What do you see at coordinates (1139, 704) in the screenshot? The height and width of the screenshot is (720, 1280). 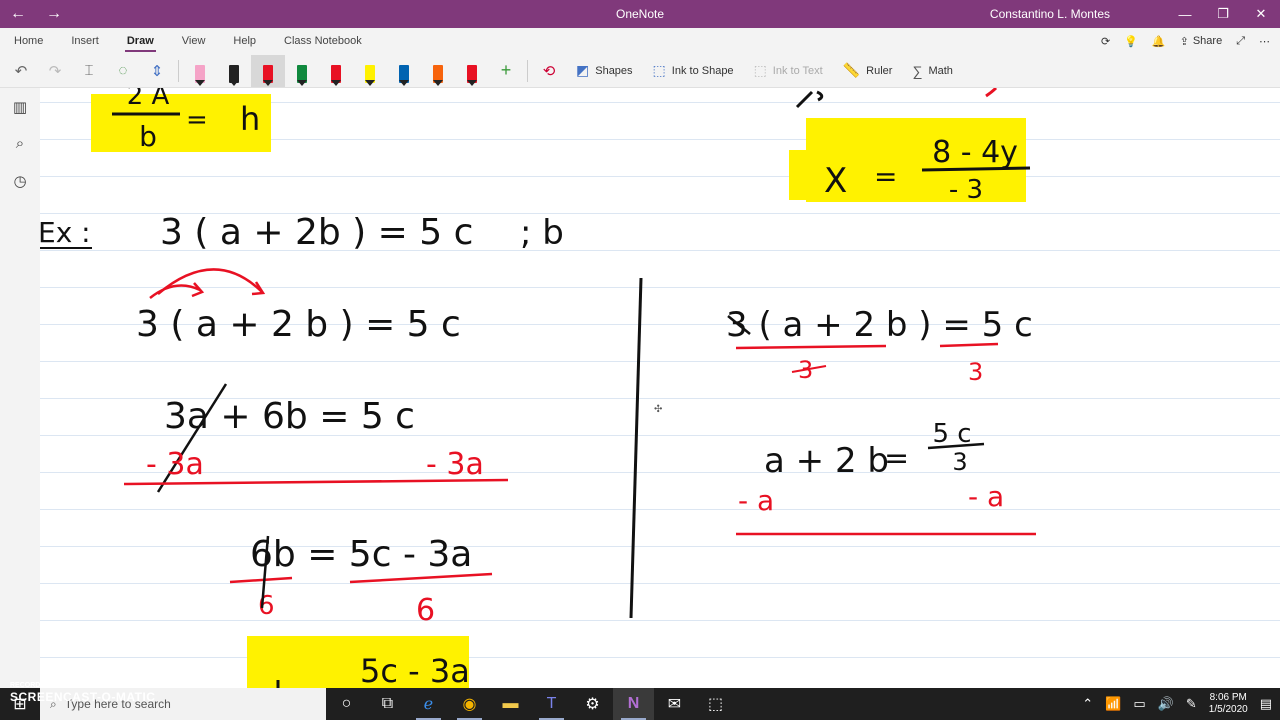 I see `battery-icon: ▭` at bounding box center [1139, 704].